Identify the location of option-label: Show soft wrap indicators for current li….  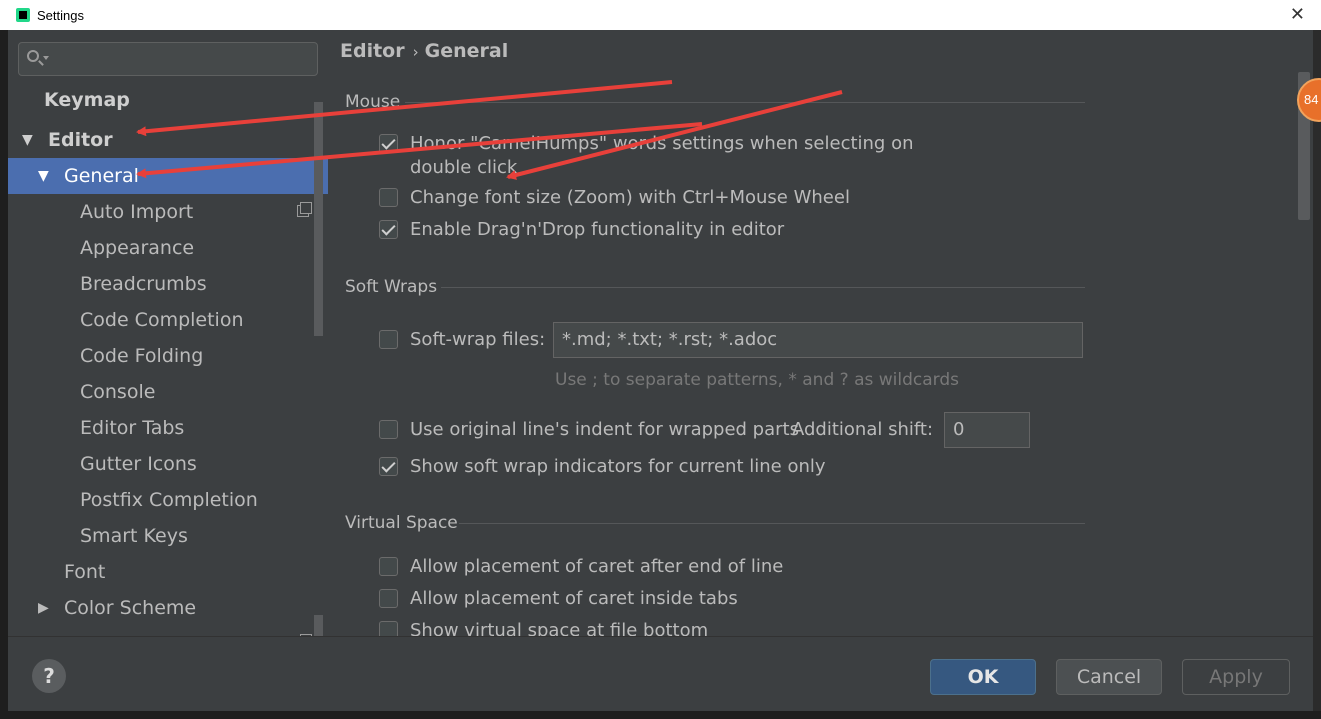
(618, 466).